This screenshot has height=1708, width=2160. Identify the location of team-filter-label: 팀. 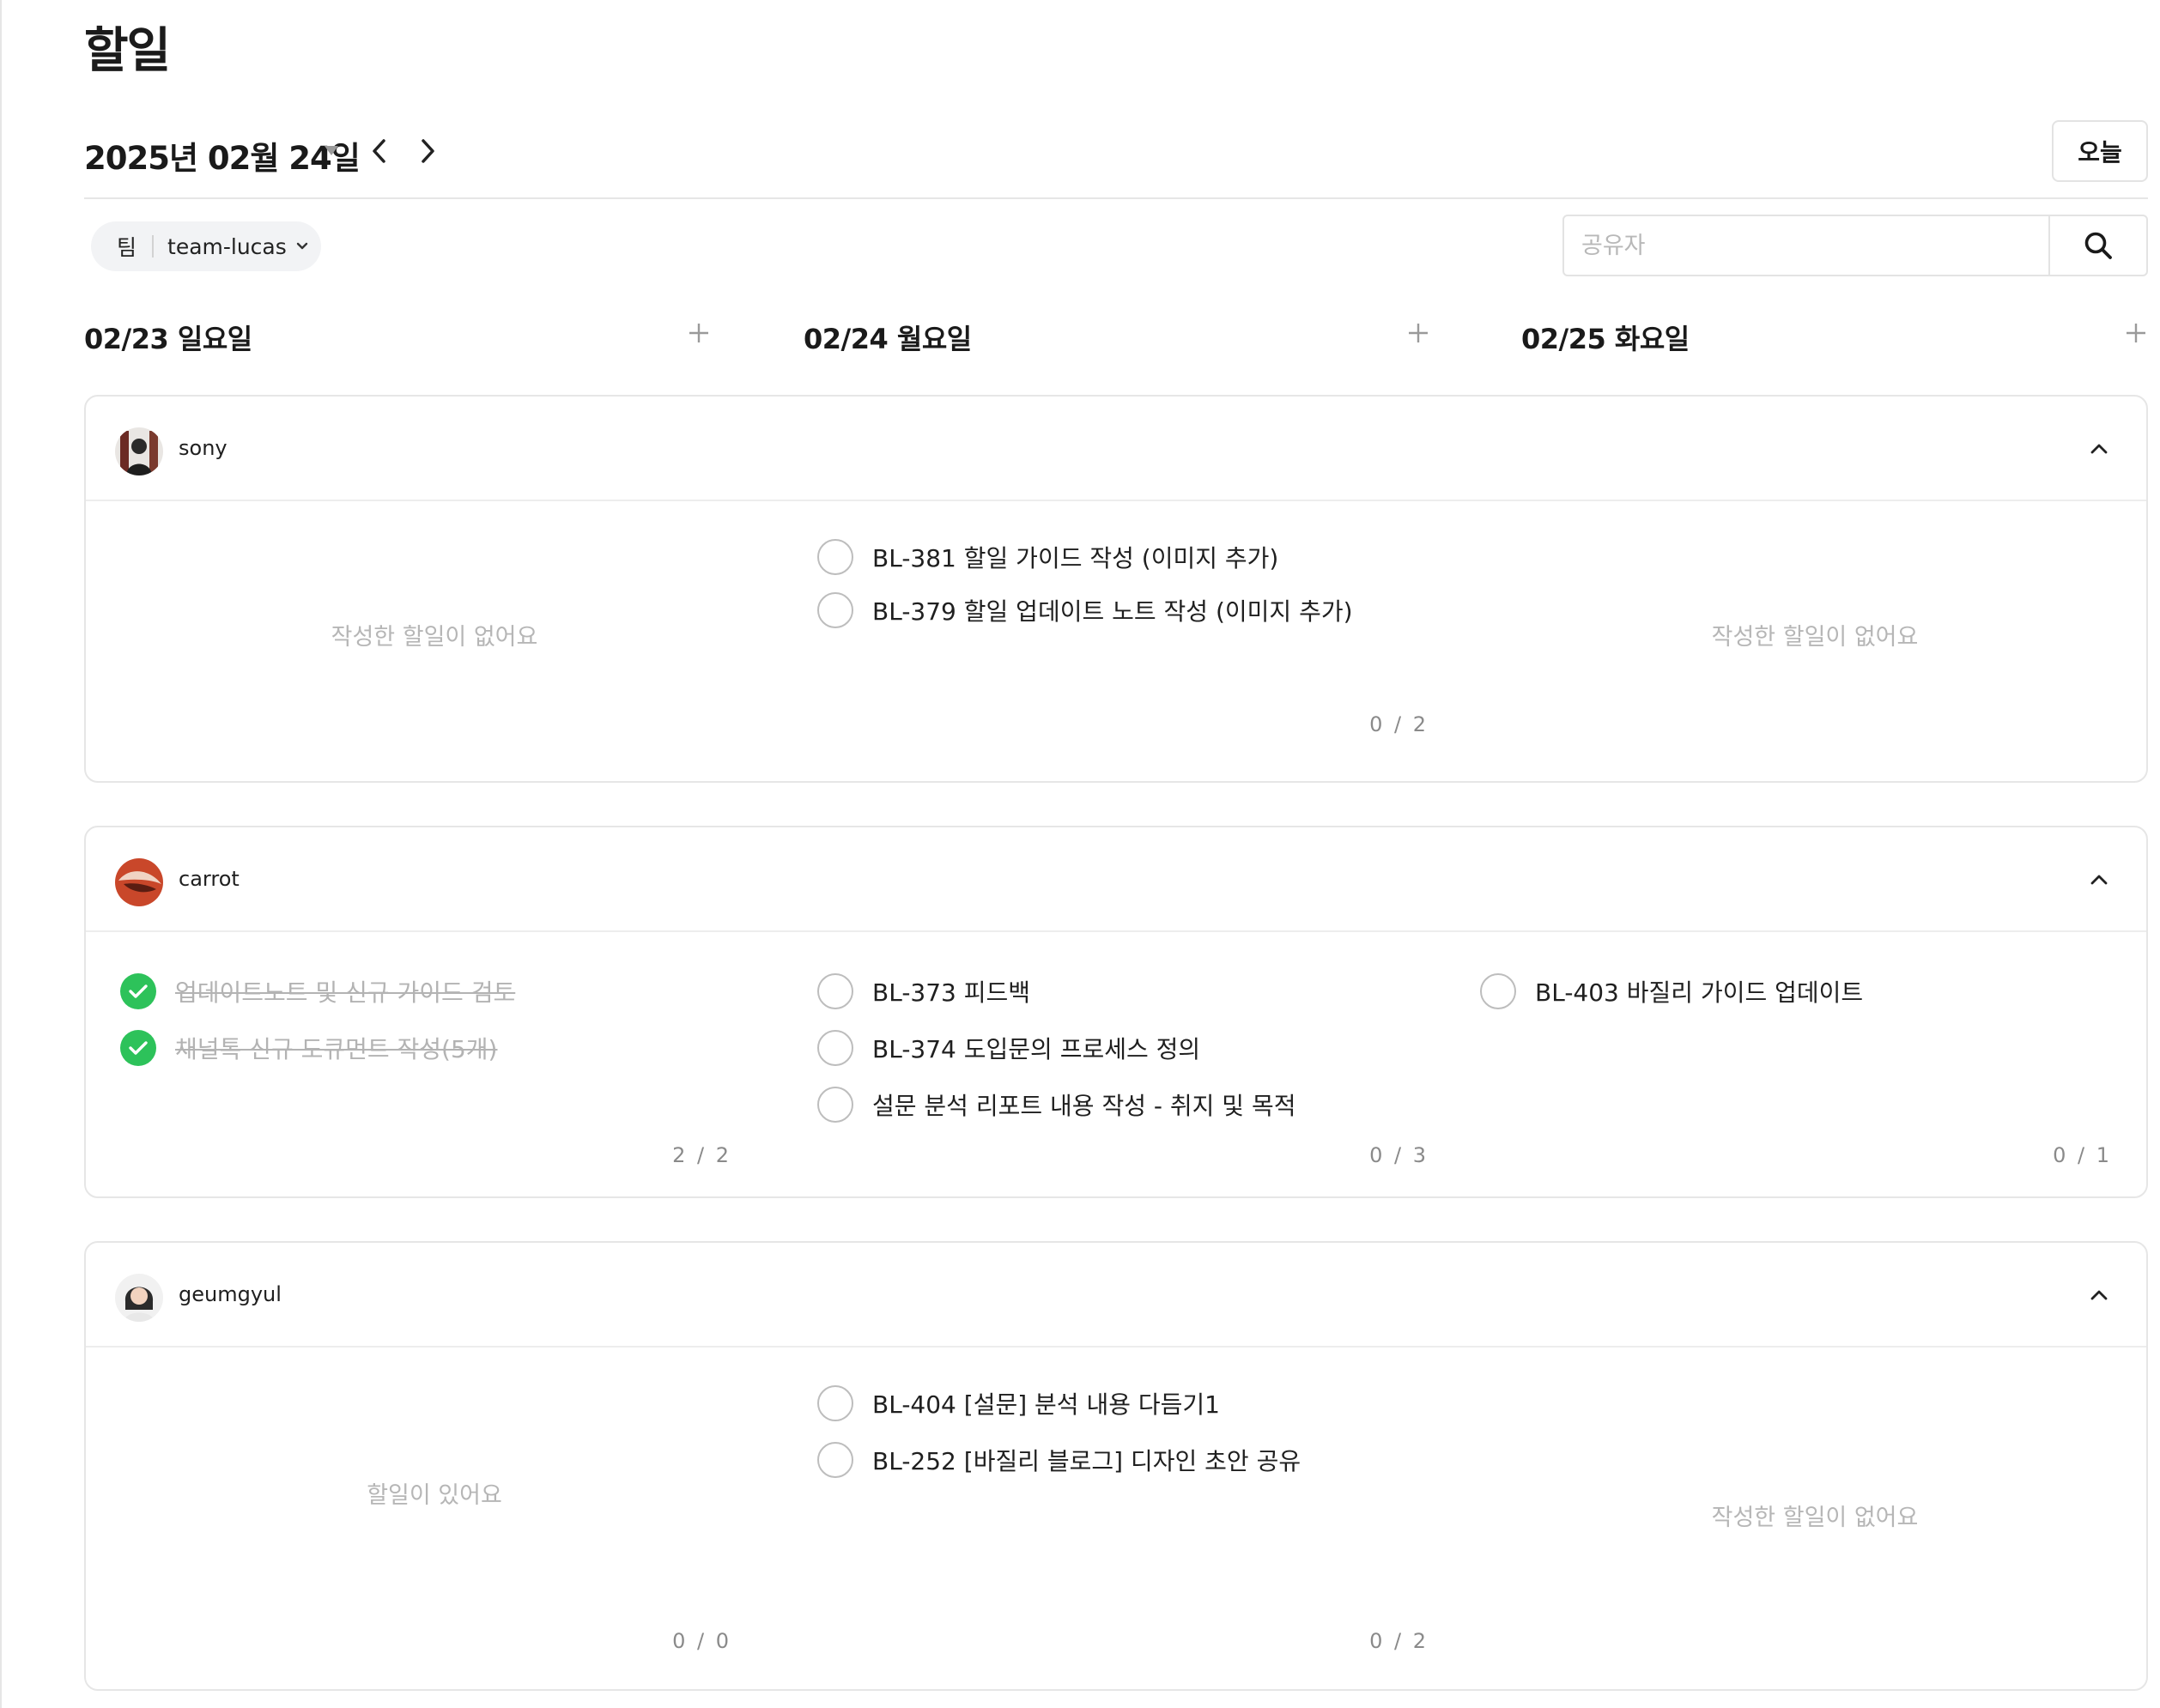
(127, 248).